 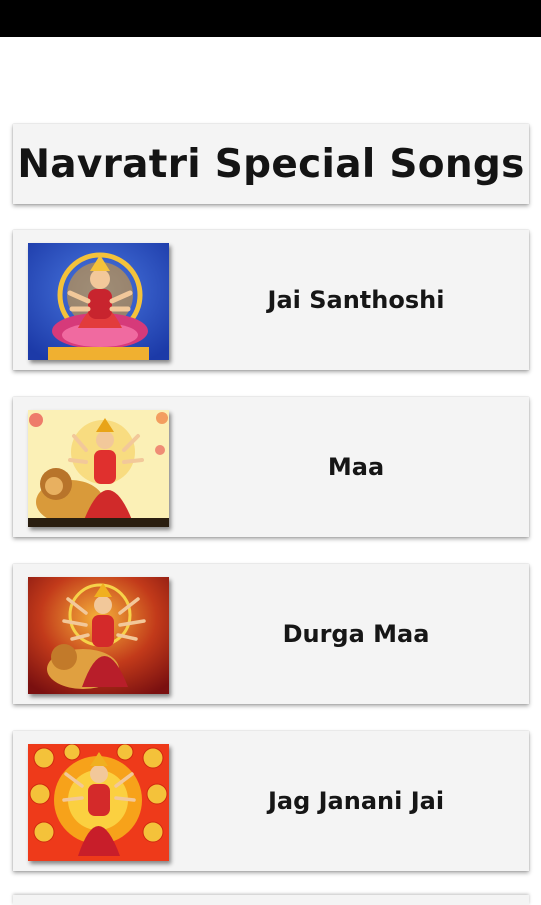 I want to click on song-item-jag-janani-jai: Jag Janani Jai, so click(x=271, y=801).